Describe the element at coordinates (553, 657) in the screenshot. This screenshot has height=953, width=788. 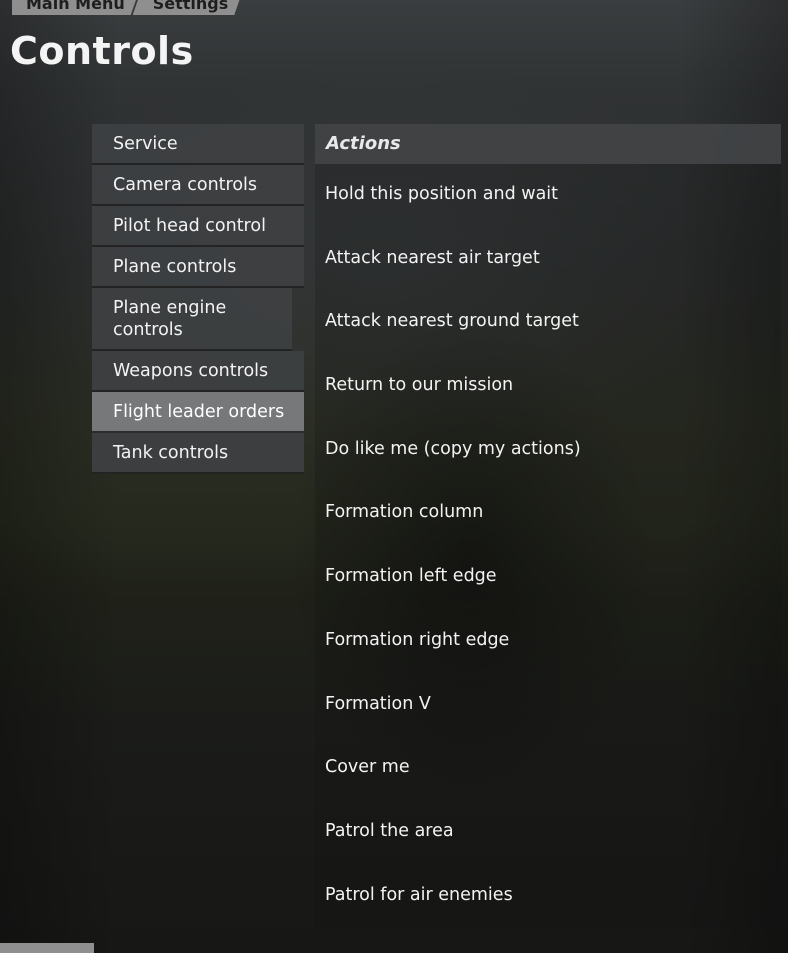
I see `action-formation-right-edge: Formation right edge` at that location.